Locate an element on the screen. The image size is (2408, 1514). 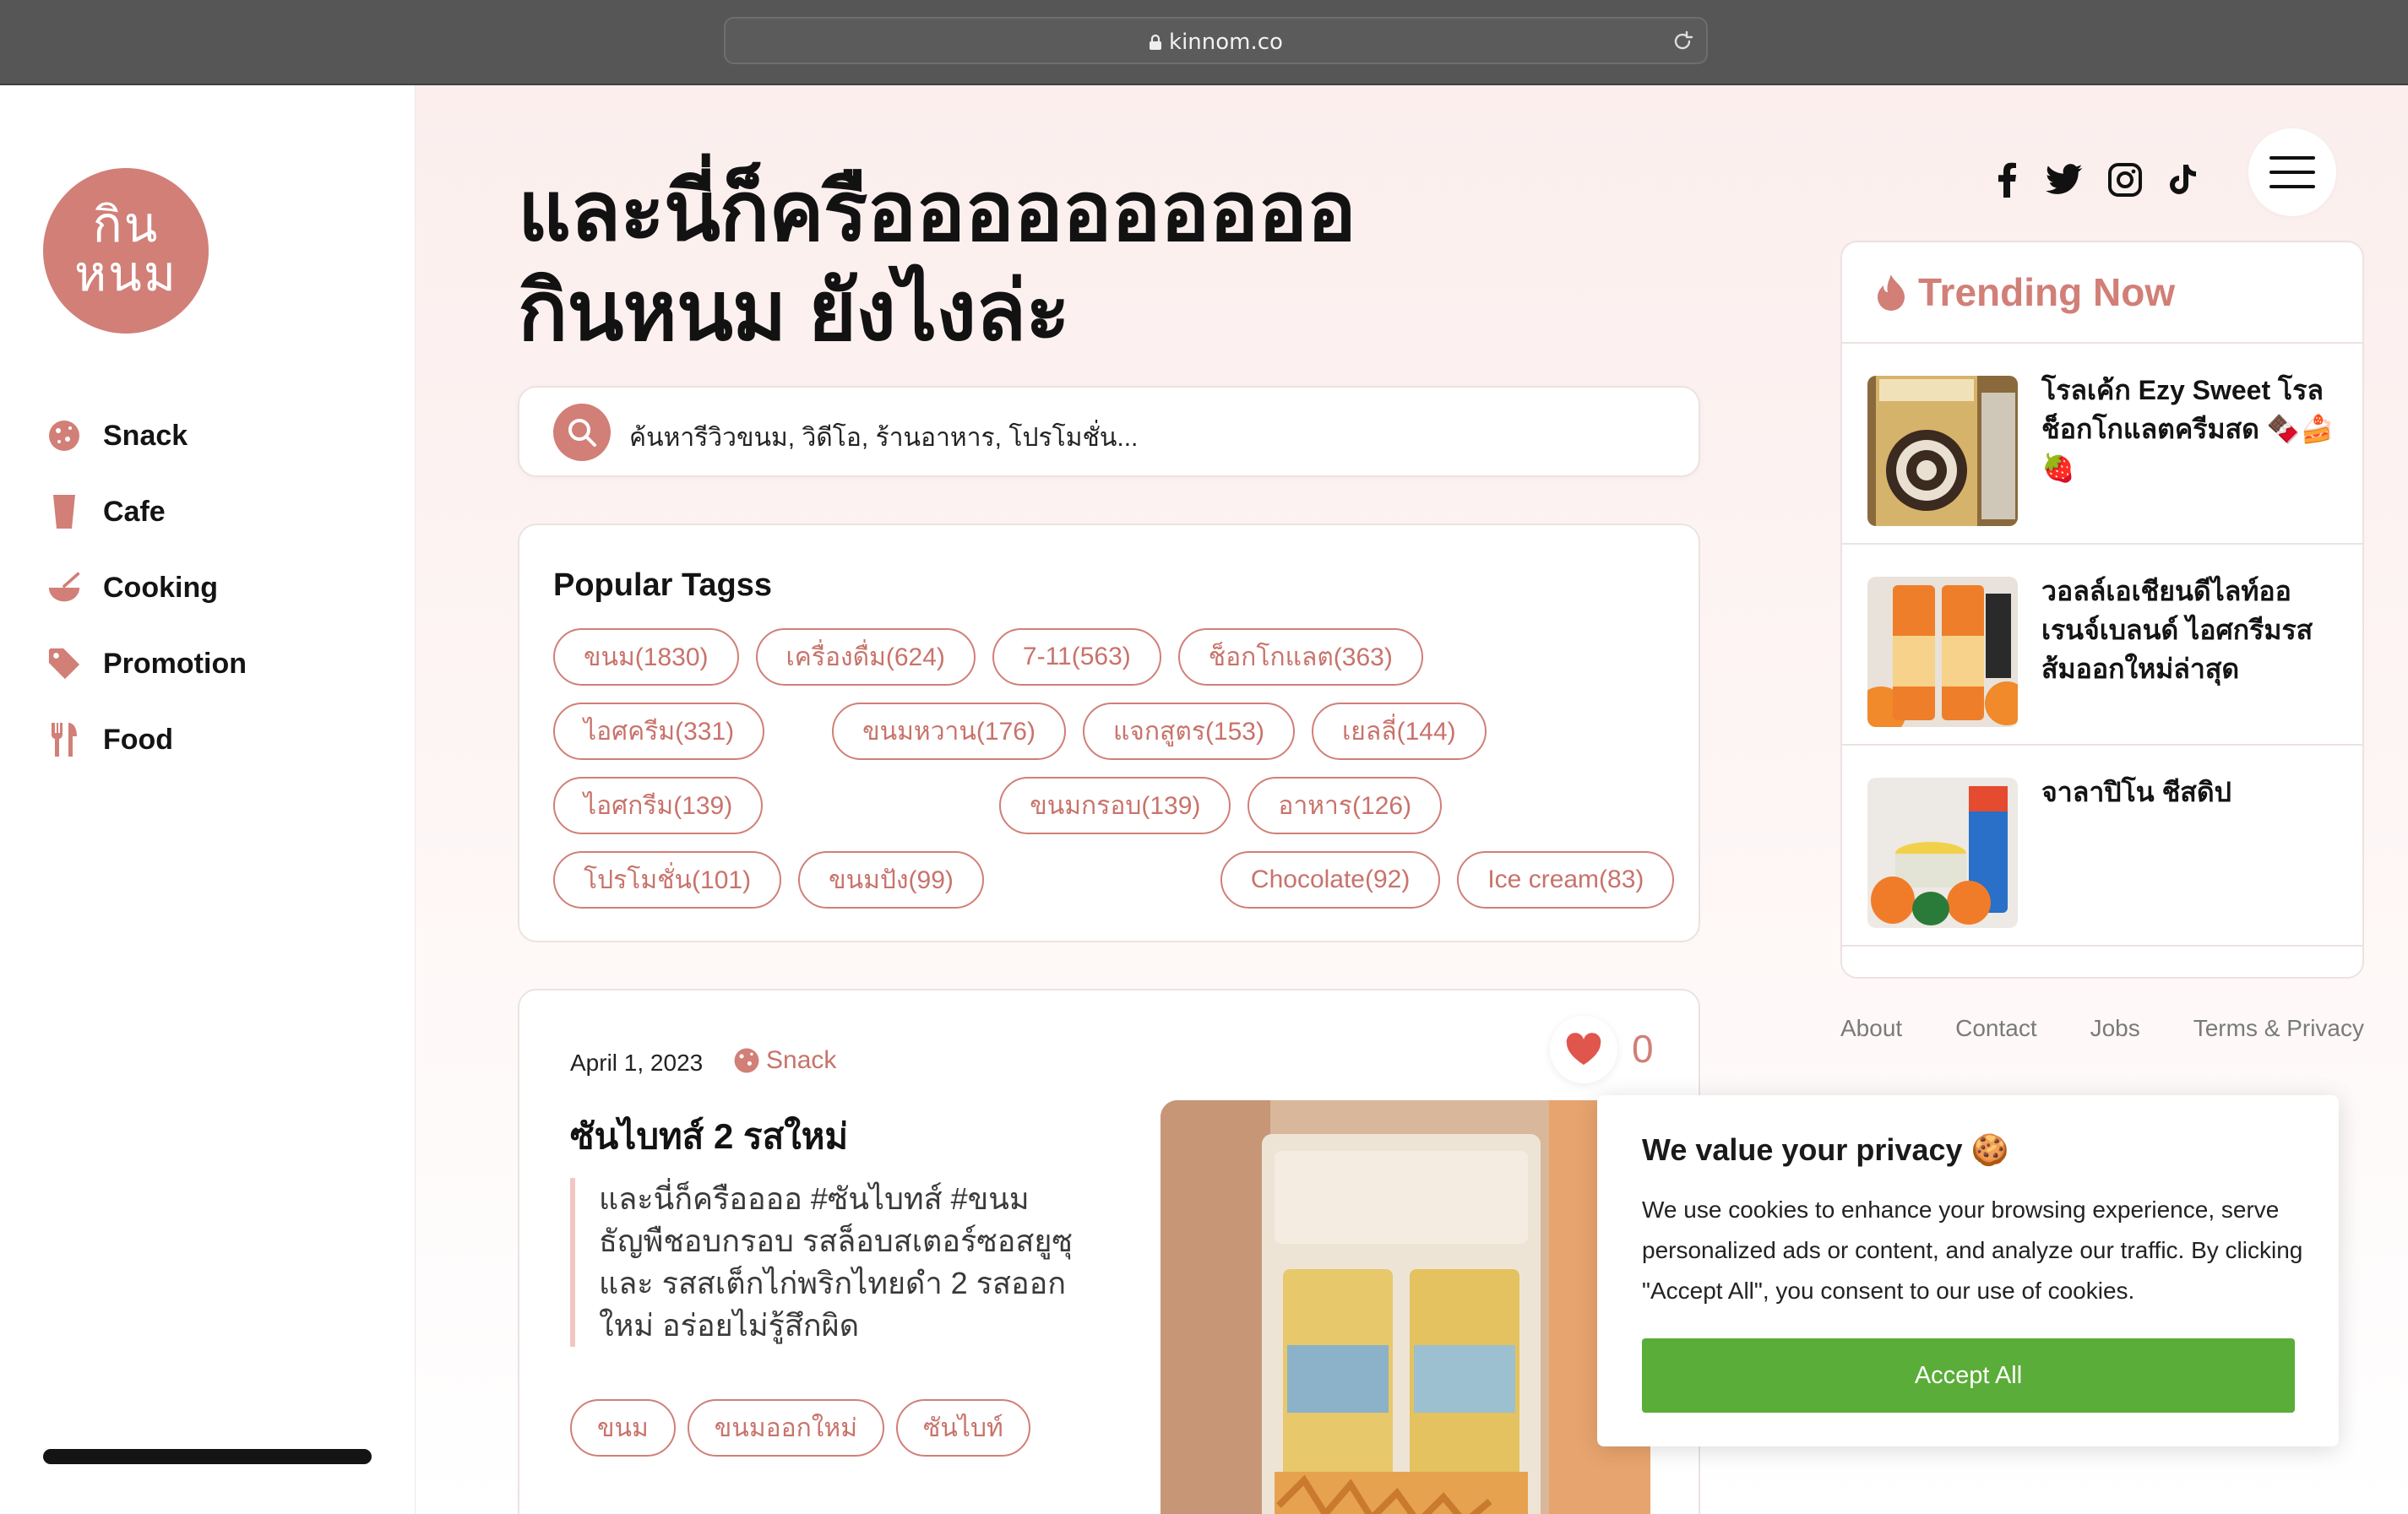
footer-links: About Contact Jobs Terms & Privacy is located at coordinates (2102, 1028).